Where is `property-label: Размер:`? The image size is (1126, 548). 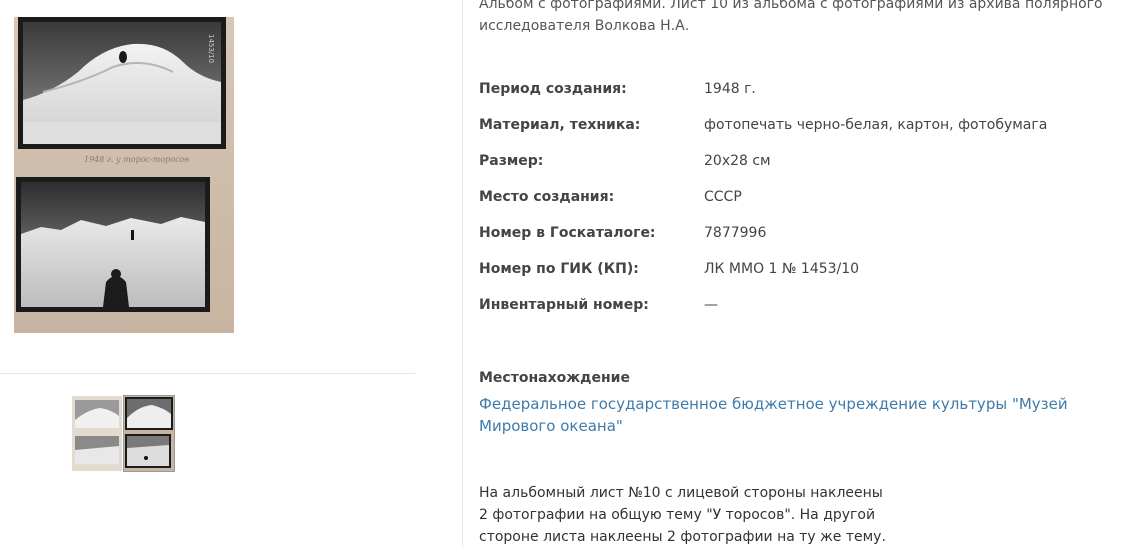 property-label: Размер: is located at coordinates (511, 161).